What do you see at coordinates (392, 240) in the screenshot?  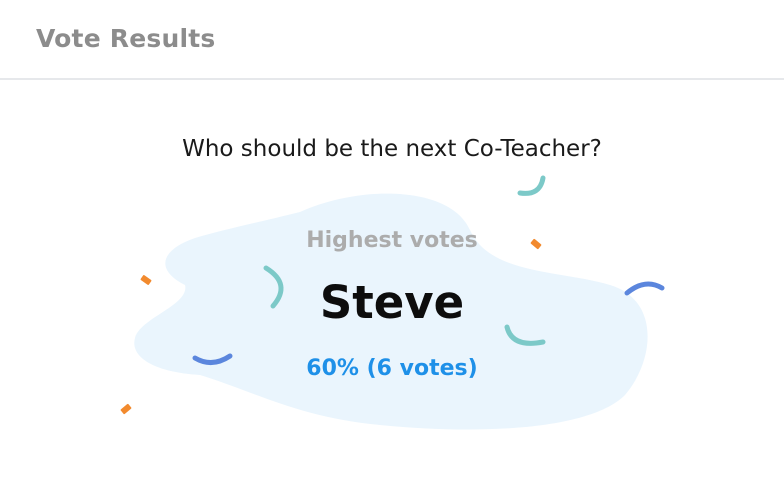 I see `highest-votes-label: Highest votes` at bounding box center [392, 240].